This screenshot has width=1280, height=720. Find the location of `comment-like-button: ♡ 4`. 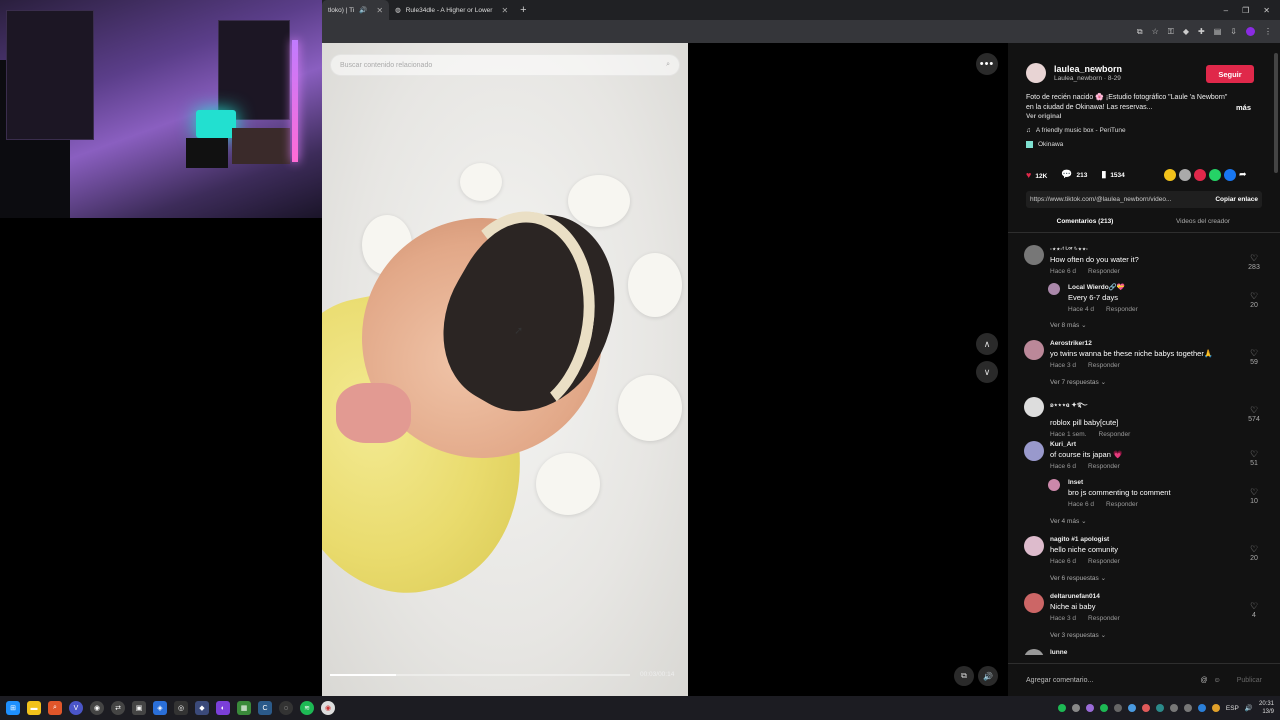

comment-like-button: ♡ 4 is located at coordinates (1254, 610).